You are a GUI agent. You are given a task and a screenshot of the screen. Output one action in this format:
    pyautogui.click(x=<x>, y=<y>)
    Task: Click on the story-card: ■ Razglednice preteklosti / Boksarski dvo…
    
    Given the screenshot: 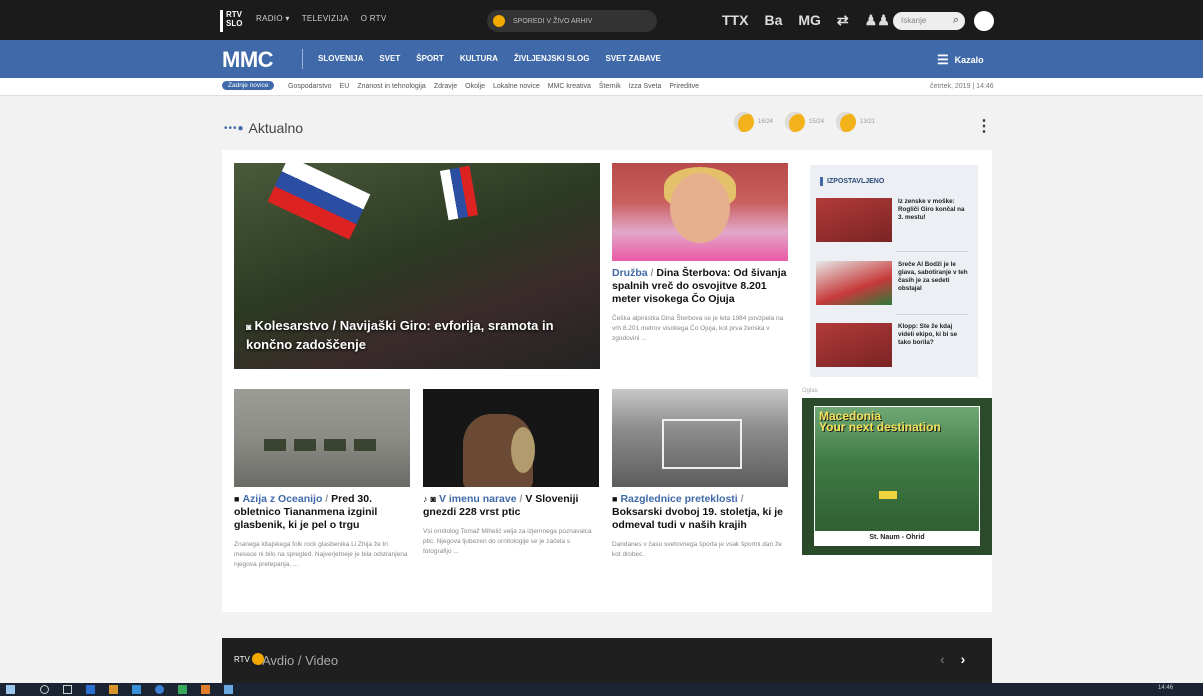 What is the action you would take?
    pyautogui.click(x=700, y=474)
    